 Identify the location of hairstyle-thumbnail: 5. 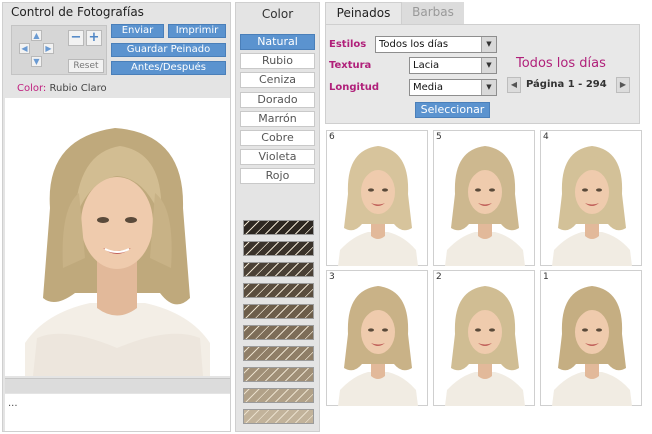
(484, 198).